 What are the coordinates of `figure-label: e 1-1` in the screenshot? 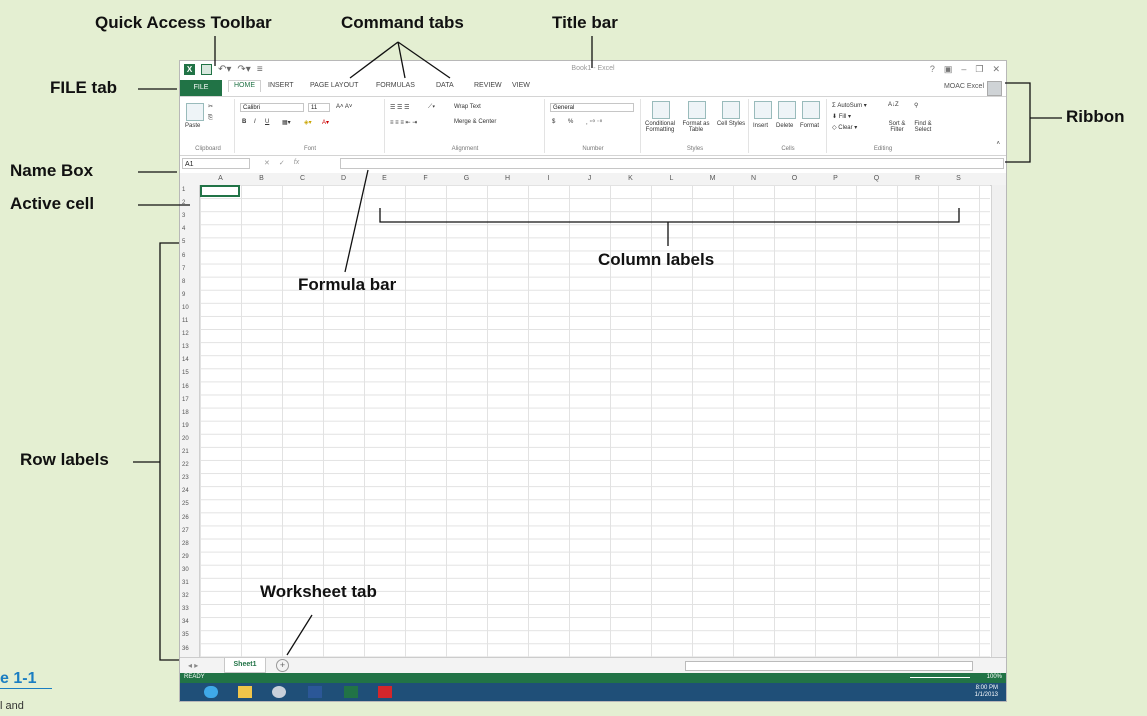 It's located at (18, 678).